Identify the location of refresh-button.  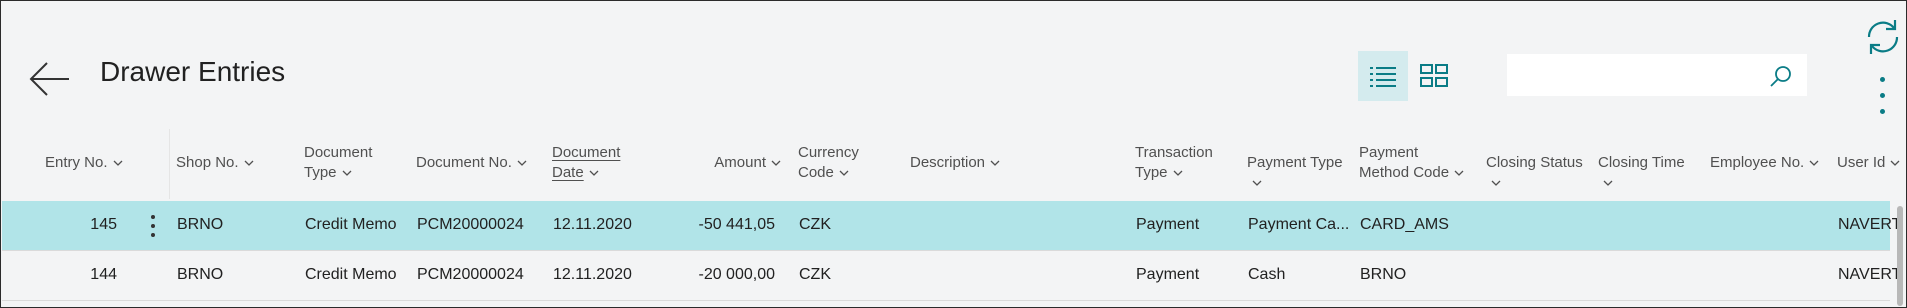
(1883, 37).